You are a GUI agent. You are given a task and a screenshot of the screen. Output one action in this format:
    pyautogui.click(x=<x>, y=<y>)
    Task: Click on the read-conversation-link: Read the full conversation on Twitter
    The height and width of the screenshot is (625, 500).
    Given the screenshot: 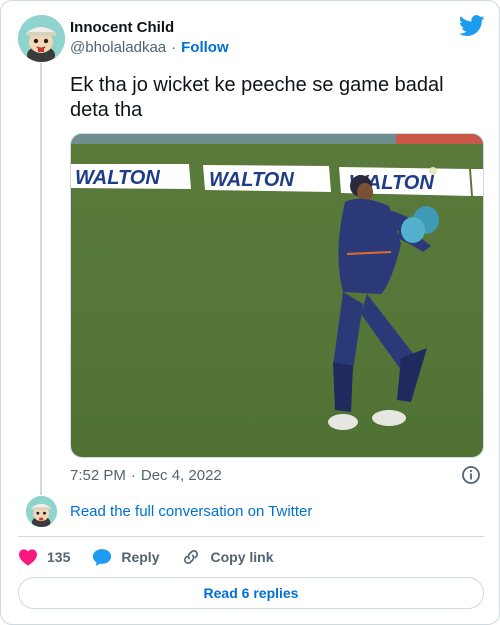 What is the action you would take?
    pyautogui.click(x=191, y=511)
    